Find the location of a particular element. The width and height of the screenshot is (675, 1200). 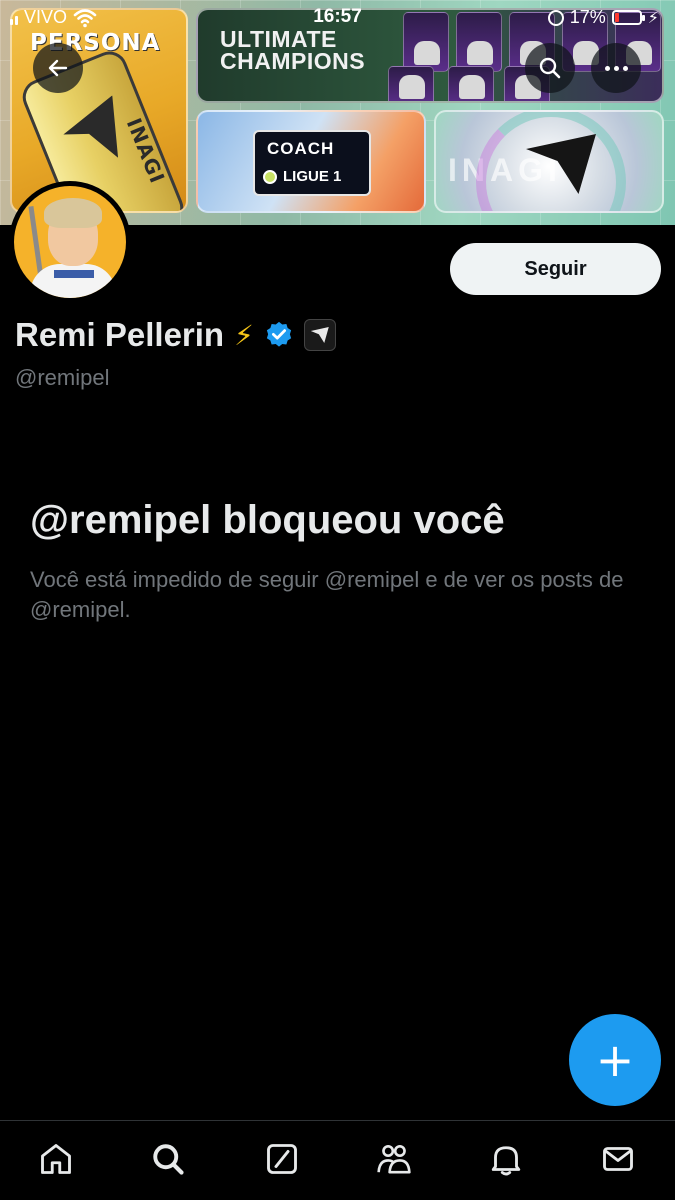

nav-communities is located at coordinates (394, 1159).